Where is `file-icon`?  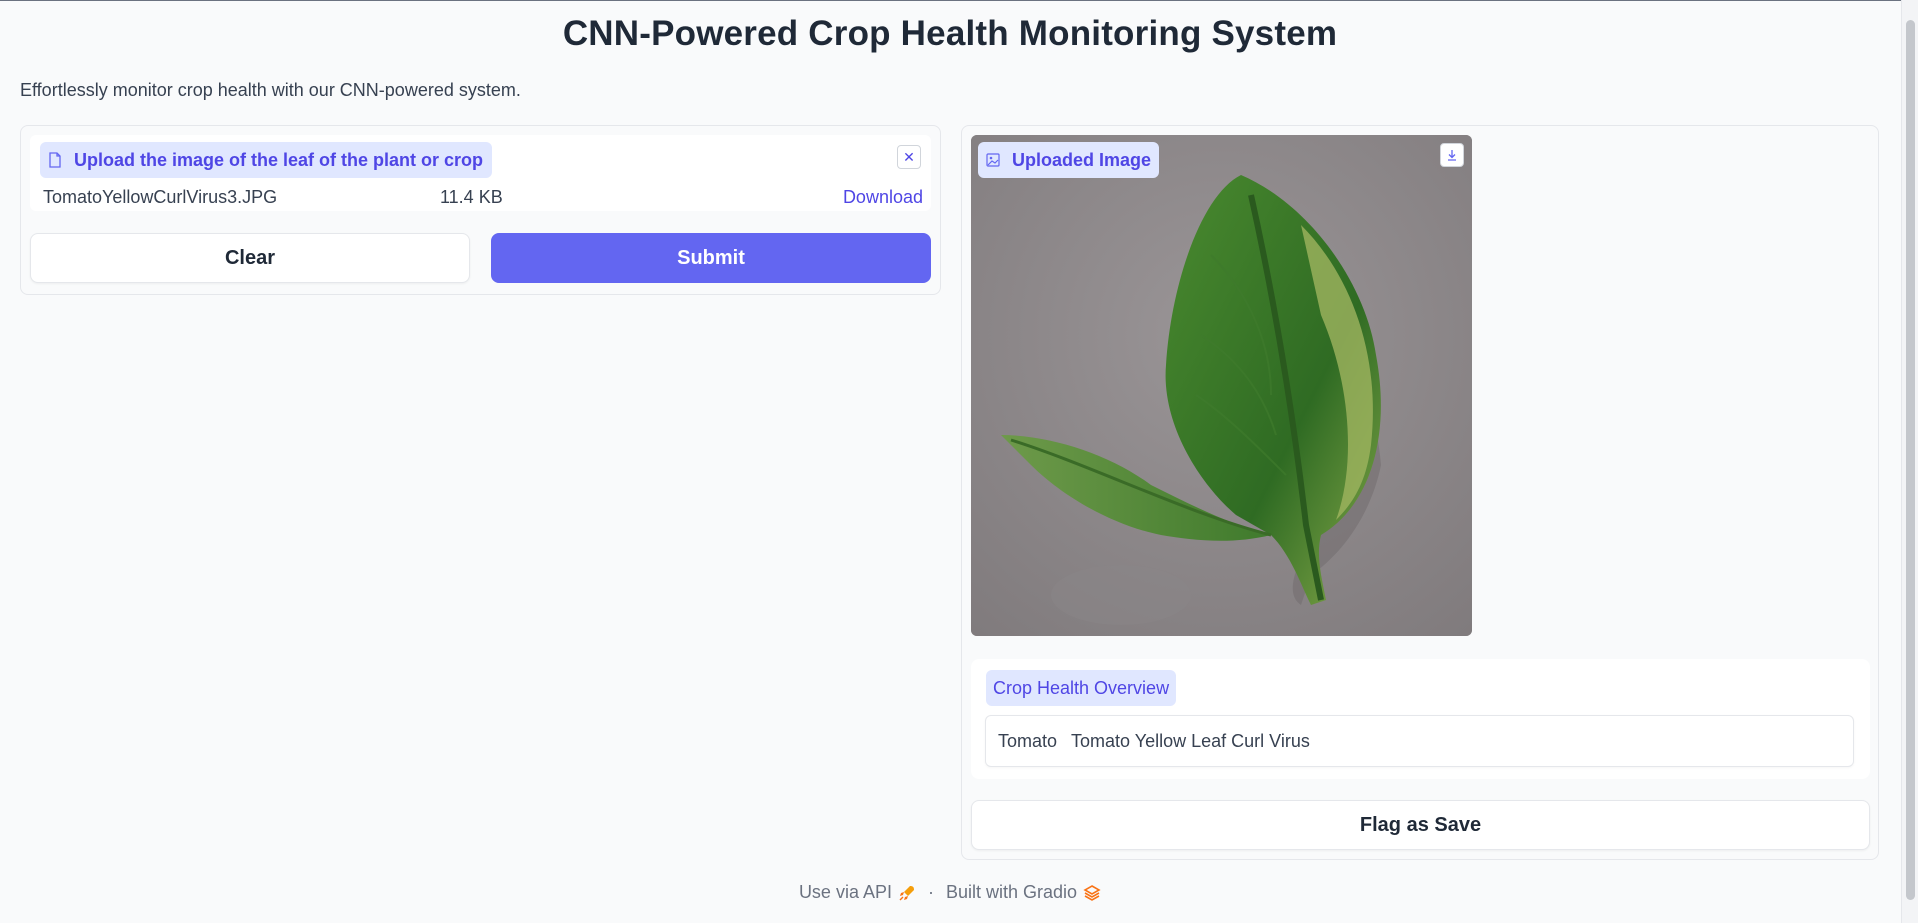 file-icon is located at coordinates (55, 160).